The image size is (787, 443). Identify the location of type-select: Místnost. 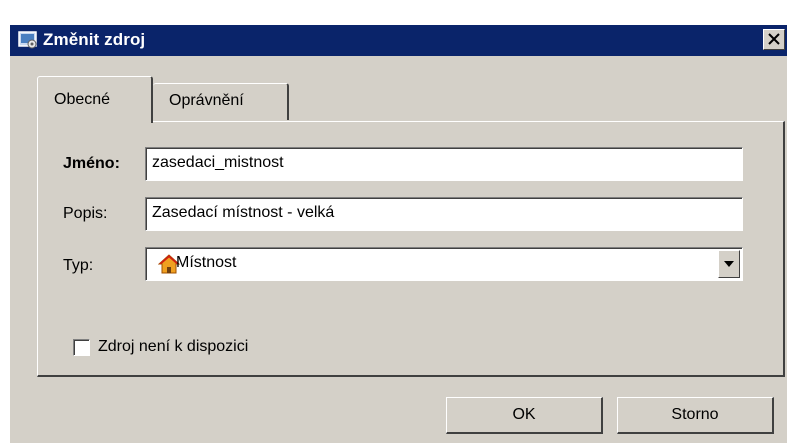
(444, 264).